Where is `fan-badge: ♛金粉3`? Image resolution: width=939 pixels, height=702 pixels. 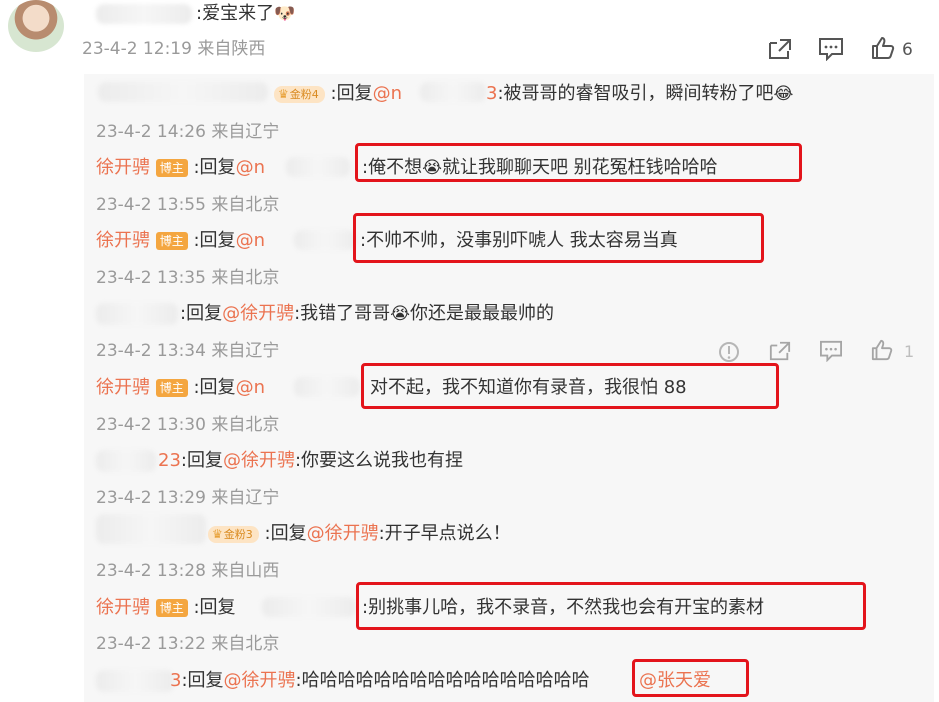 fan-badge: ♛金粉3 is located at coordinates (233, 534).